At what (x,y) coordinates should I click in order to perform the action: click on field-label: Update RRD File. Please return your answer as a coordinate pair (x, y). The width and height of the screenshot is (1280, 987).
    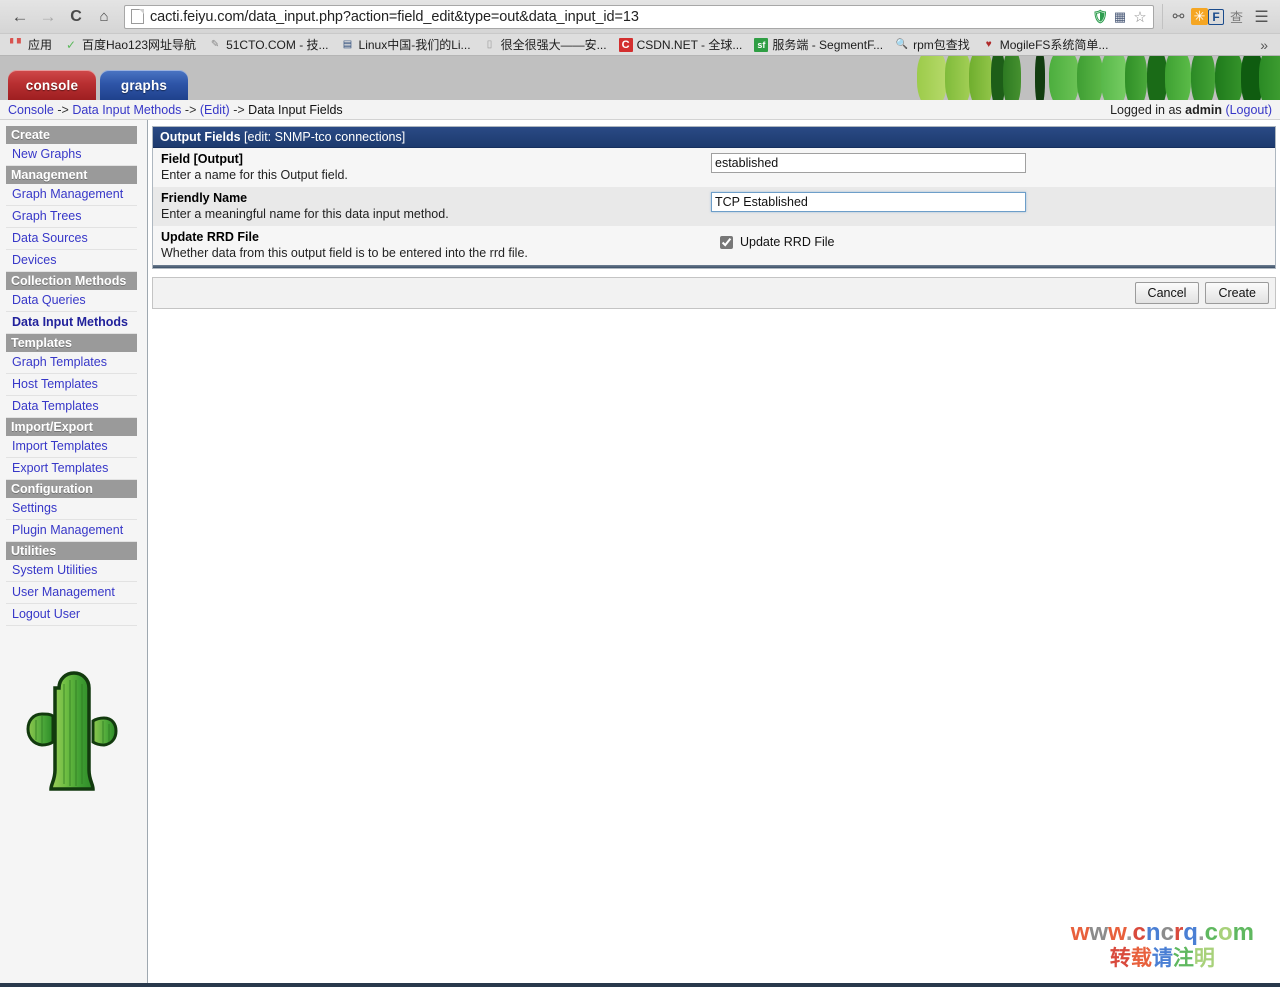
    Looking at the image, I should click on (210, 237).